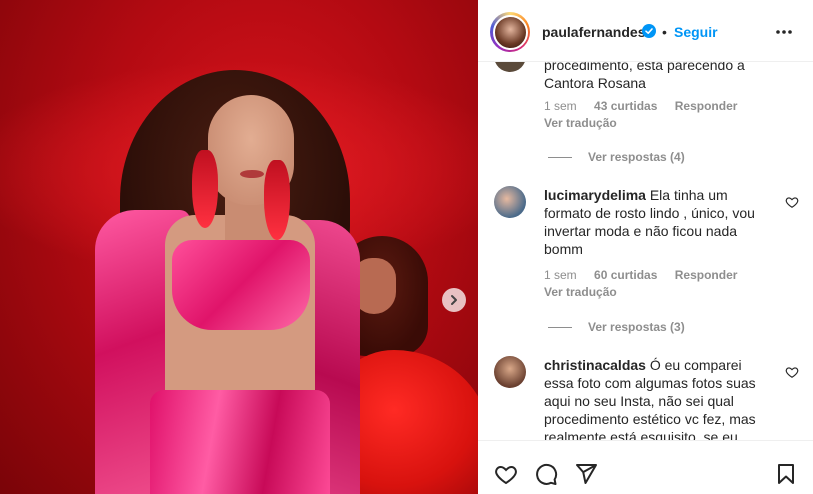 This screenshot has width=813, height=494. Describe the element at coordinates (649, 31) in the screenshot. I see `verified-badge-icon` at that location.